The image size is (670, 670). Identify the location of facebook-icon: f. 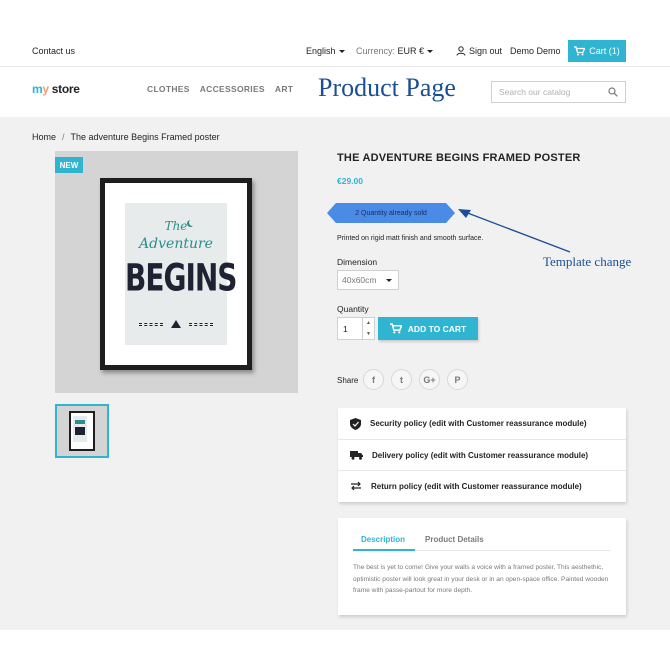
(373, 379).